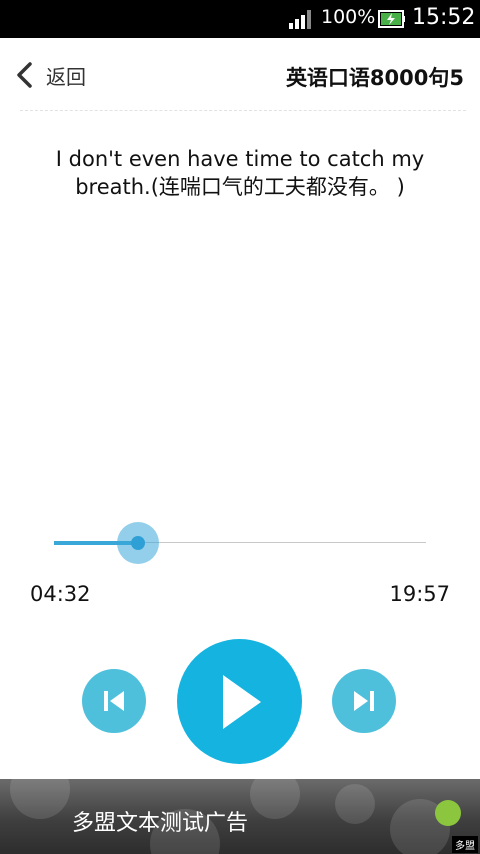 This screenshot has height=854, width=480. Describe the element at coordinates (391, 19) in the screenshot. I see `battery-charging-icon` at that location.